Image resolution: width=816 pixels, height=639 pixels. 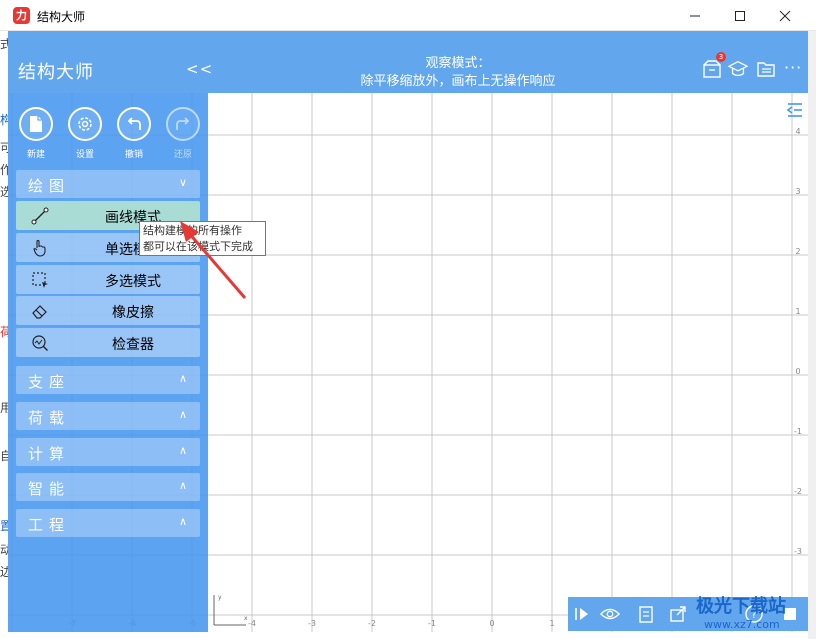 What do you see at coordinates (61, 17) in the screenshot?
I see `window-title: 结构大师` at bounding box center [61, 17].